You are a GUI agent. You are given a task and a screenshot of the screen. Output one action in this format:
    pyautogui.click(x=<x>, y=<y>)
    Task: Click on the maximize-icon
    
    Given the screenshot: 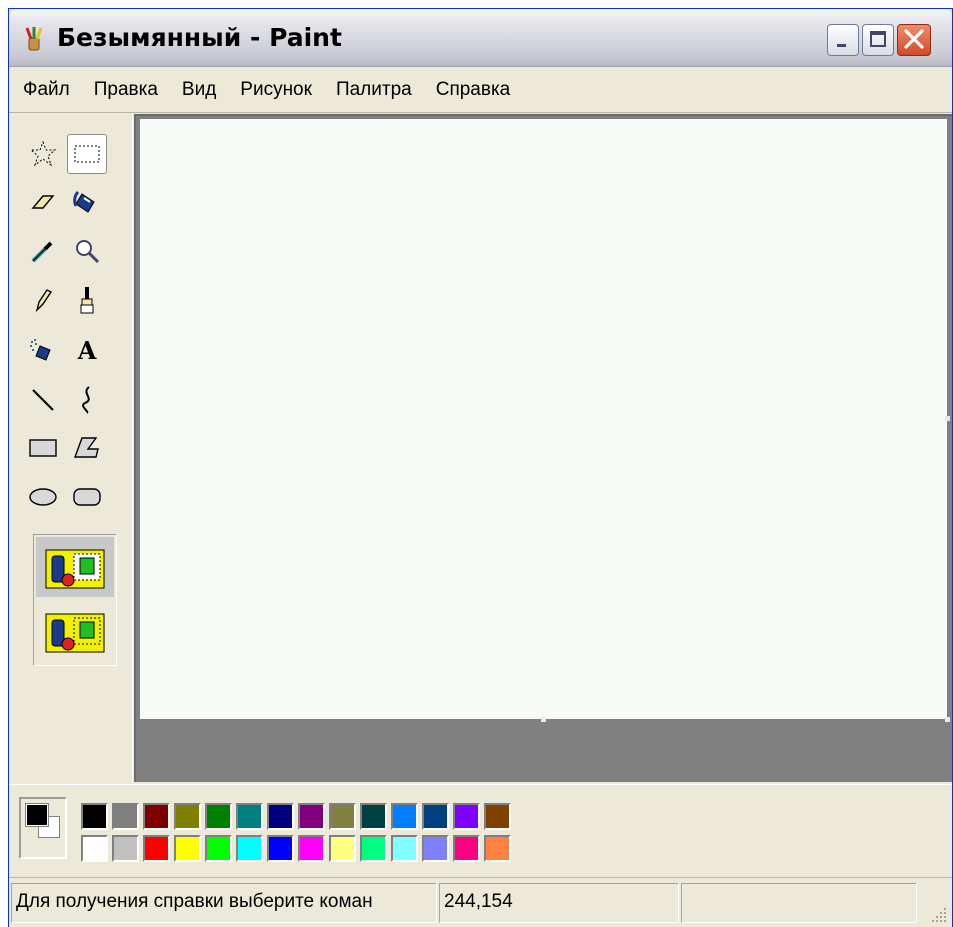 What is the action you would take?
    pyautogui.click(x=878, y=39)
    